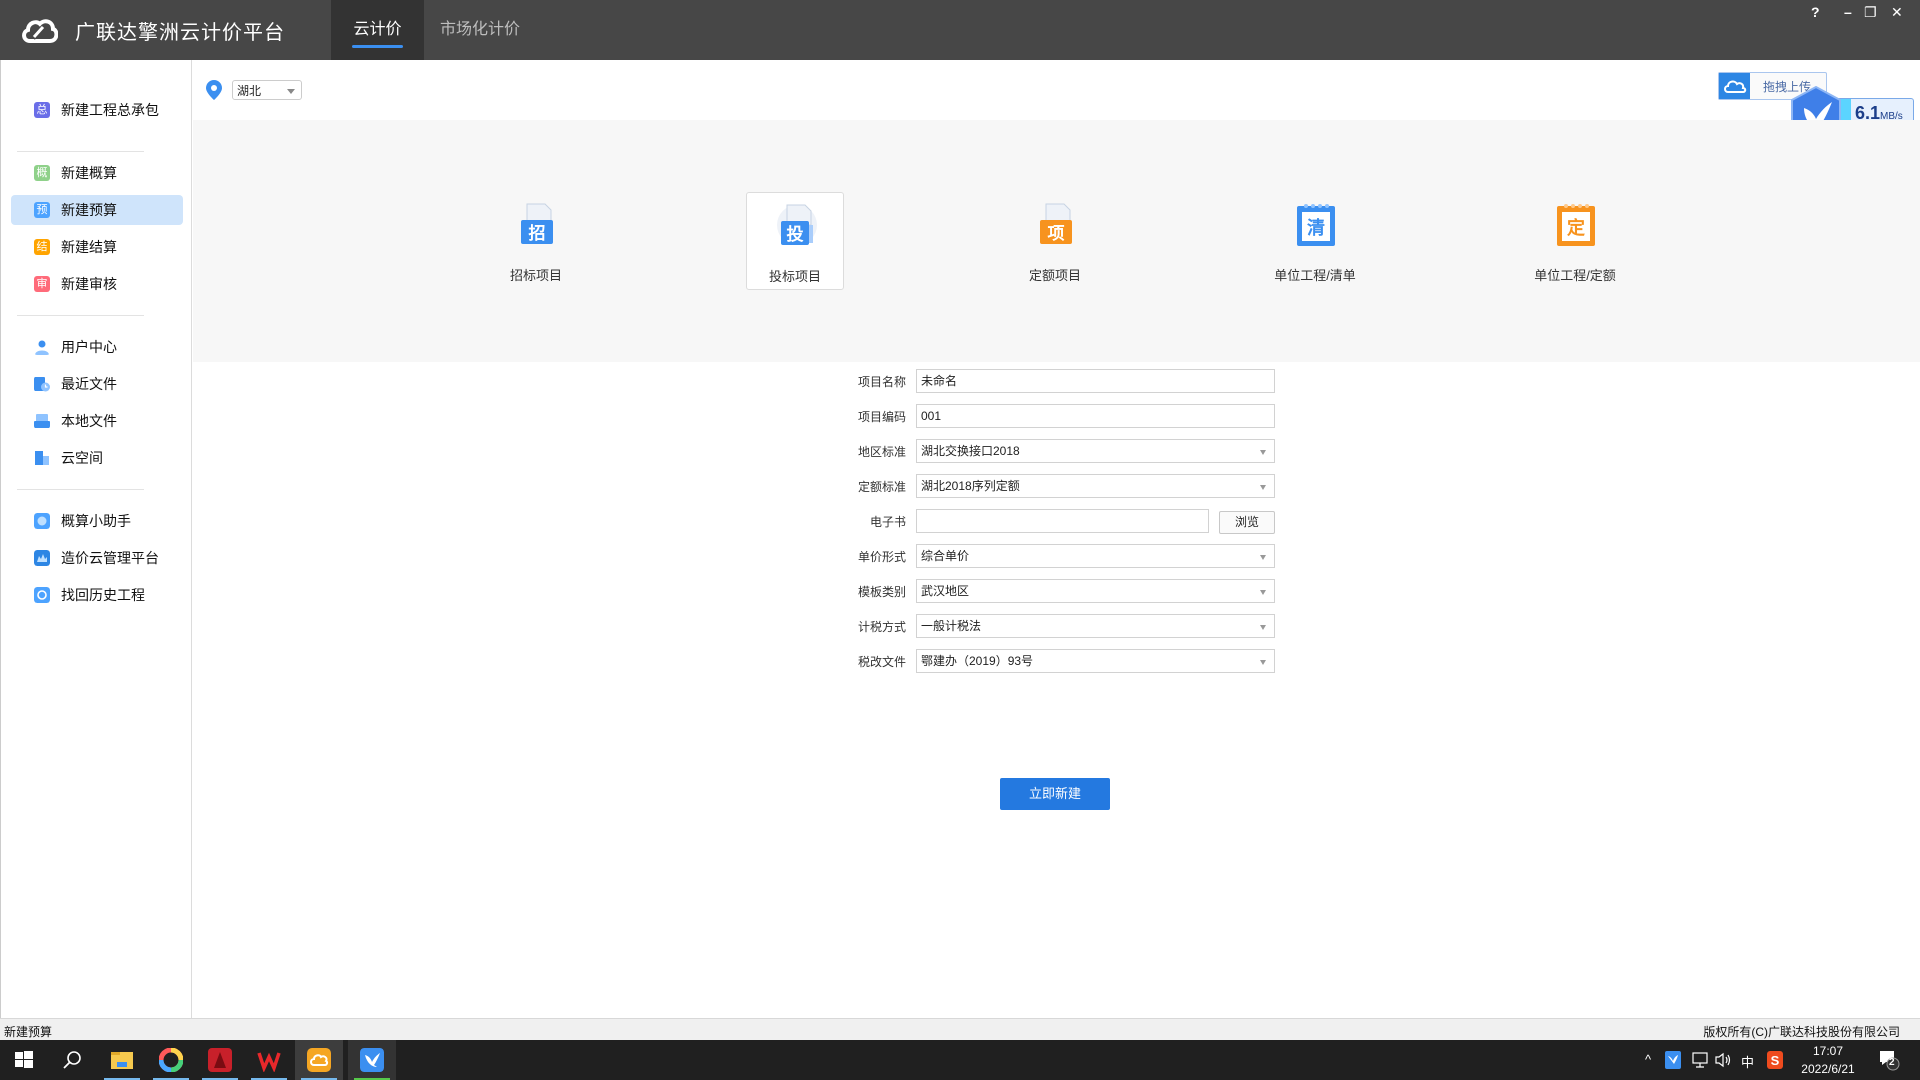  I want to click on project-type-bid: 投 投标项目, so click(795, 241).